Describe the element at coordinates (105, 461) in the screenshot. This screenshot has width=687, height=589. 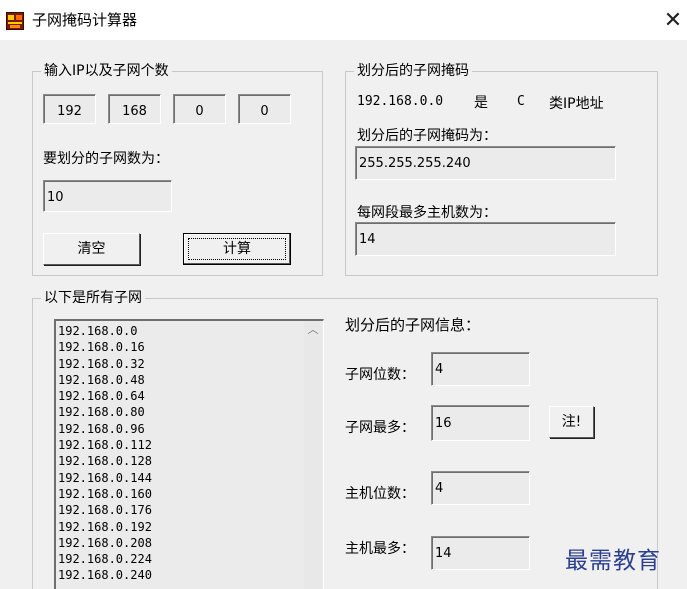
I see `subnet-list-item: 192.168.0.128` at that location.